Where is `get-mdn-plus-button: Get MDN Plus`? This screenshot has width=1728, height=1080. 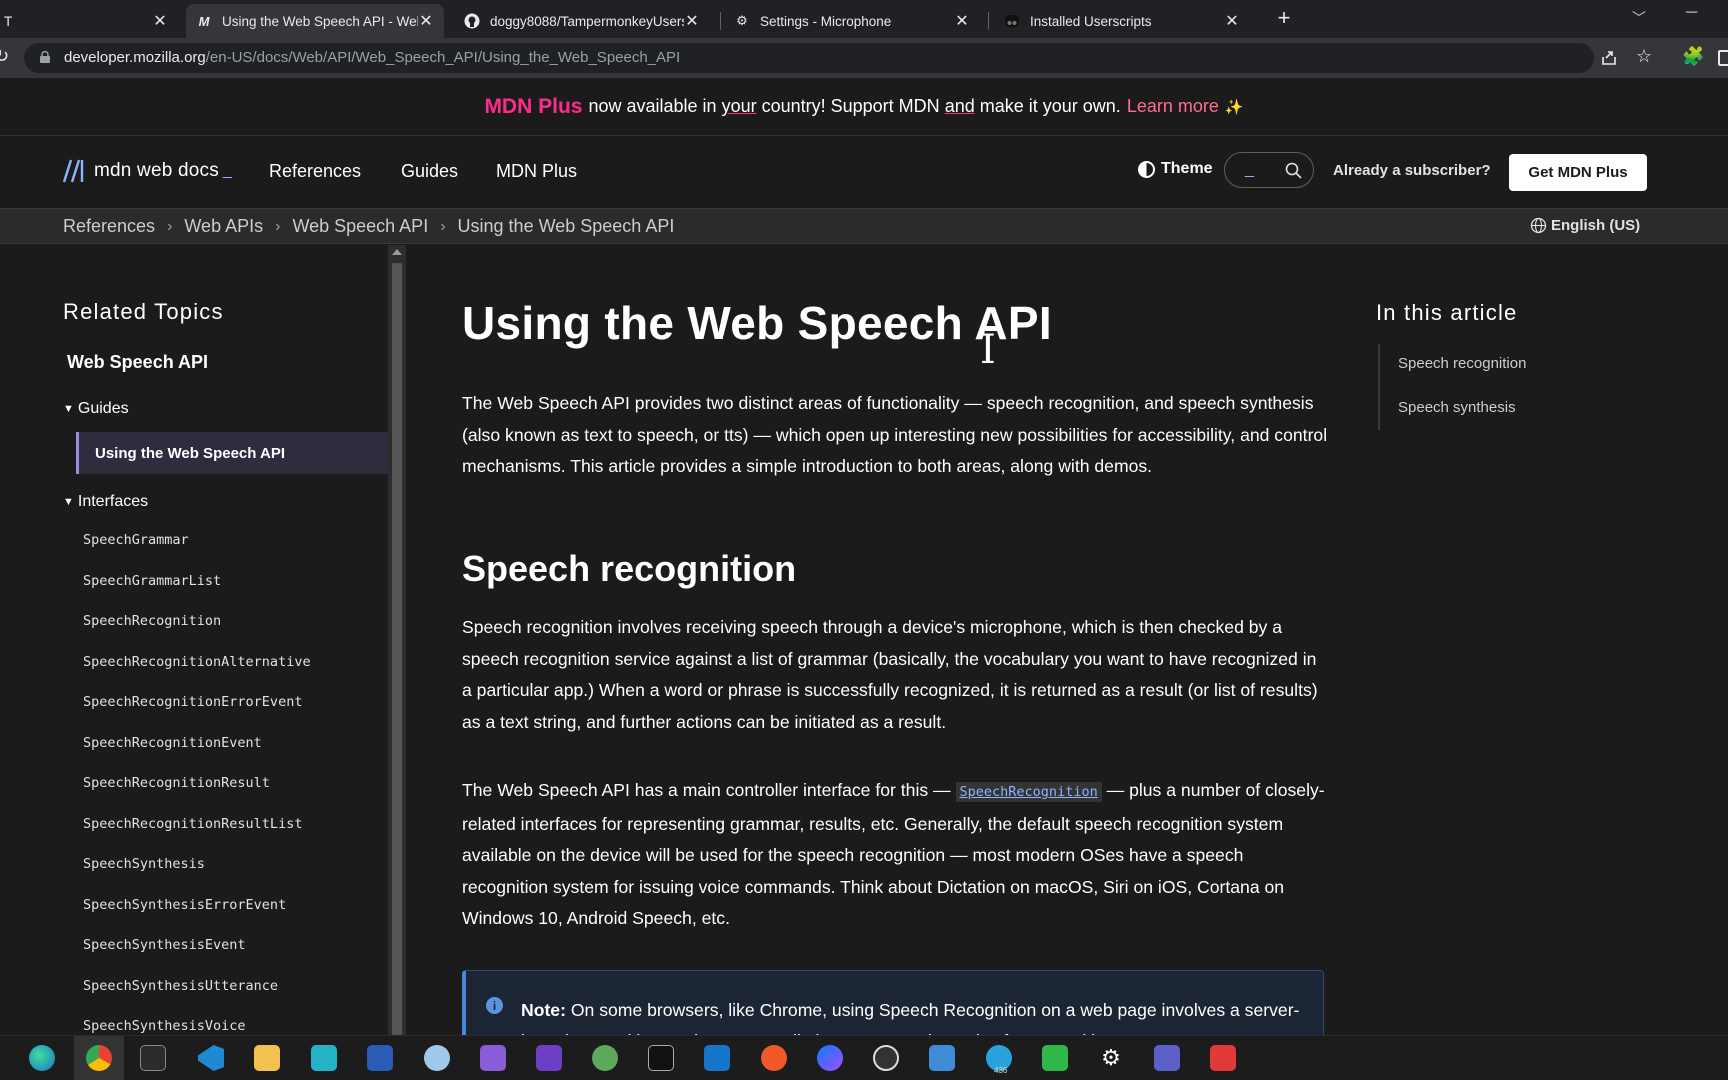 get-mdn-plus-button: Get MDN Plus is located at coordinates (1578, 172).